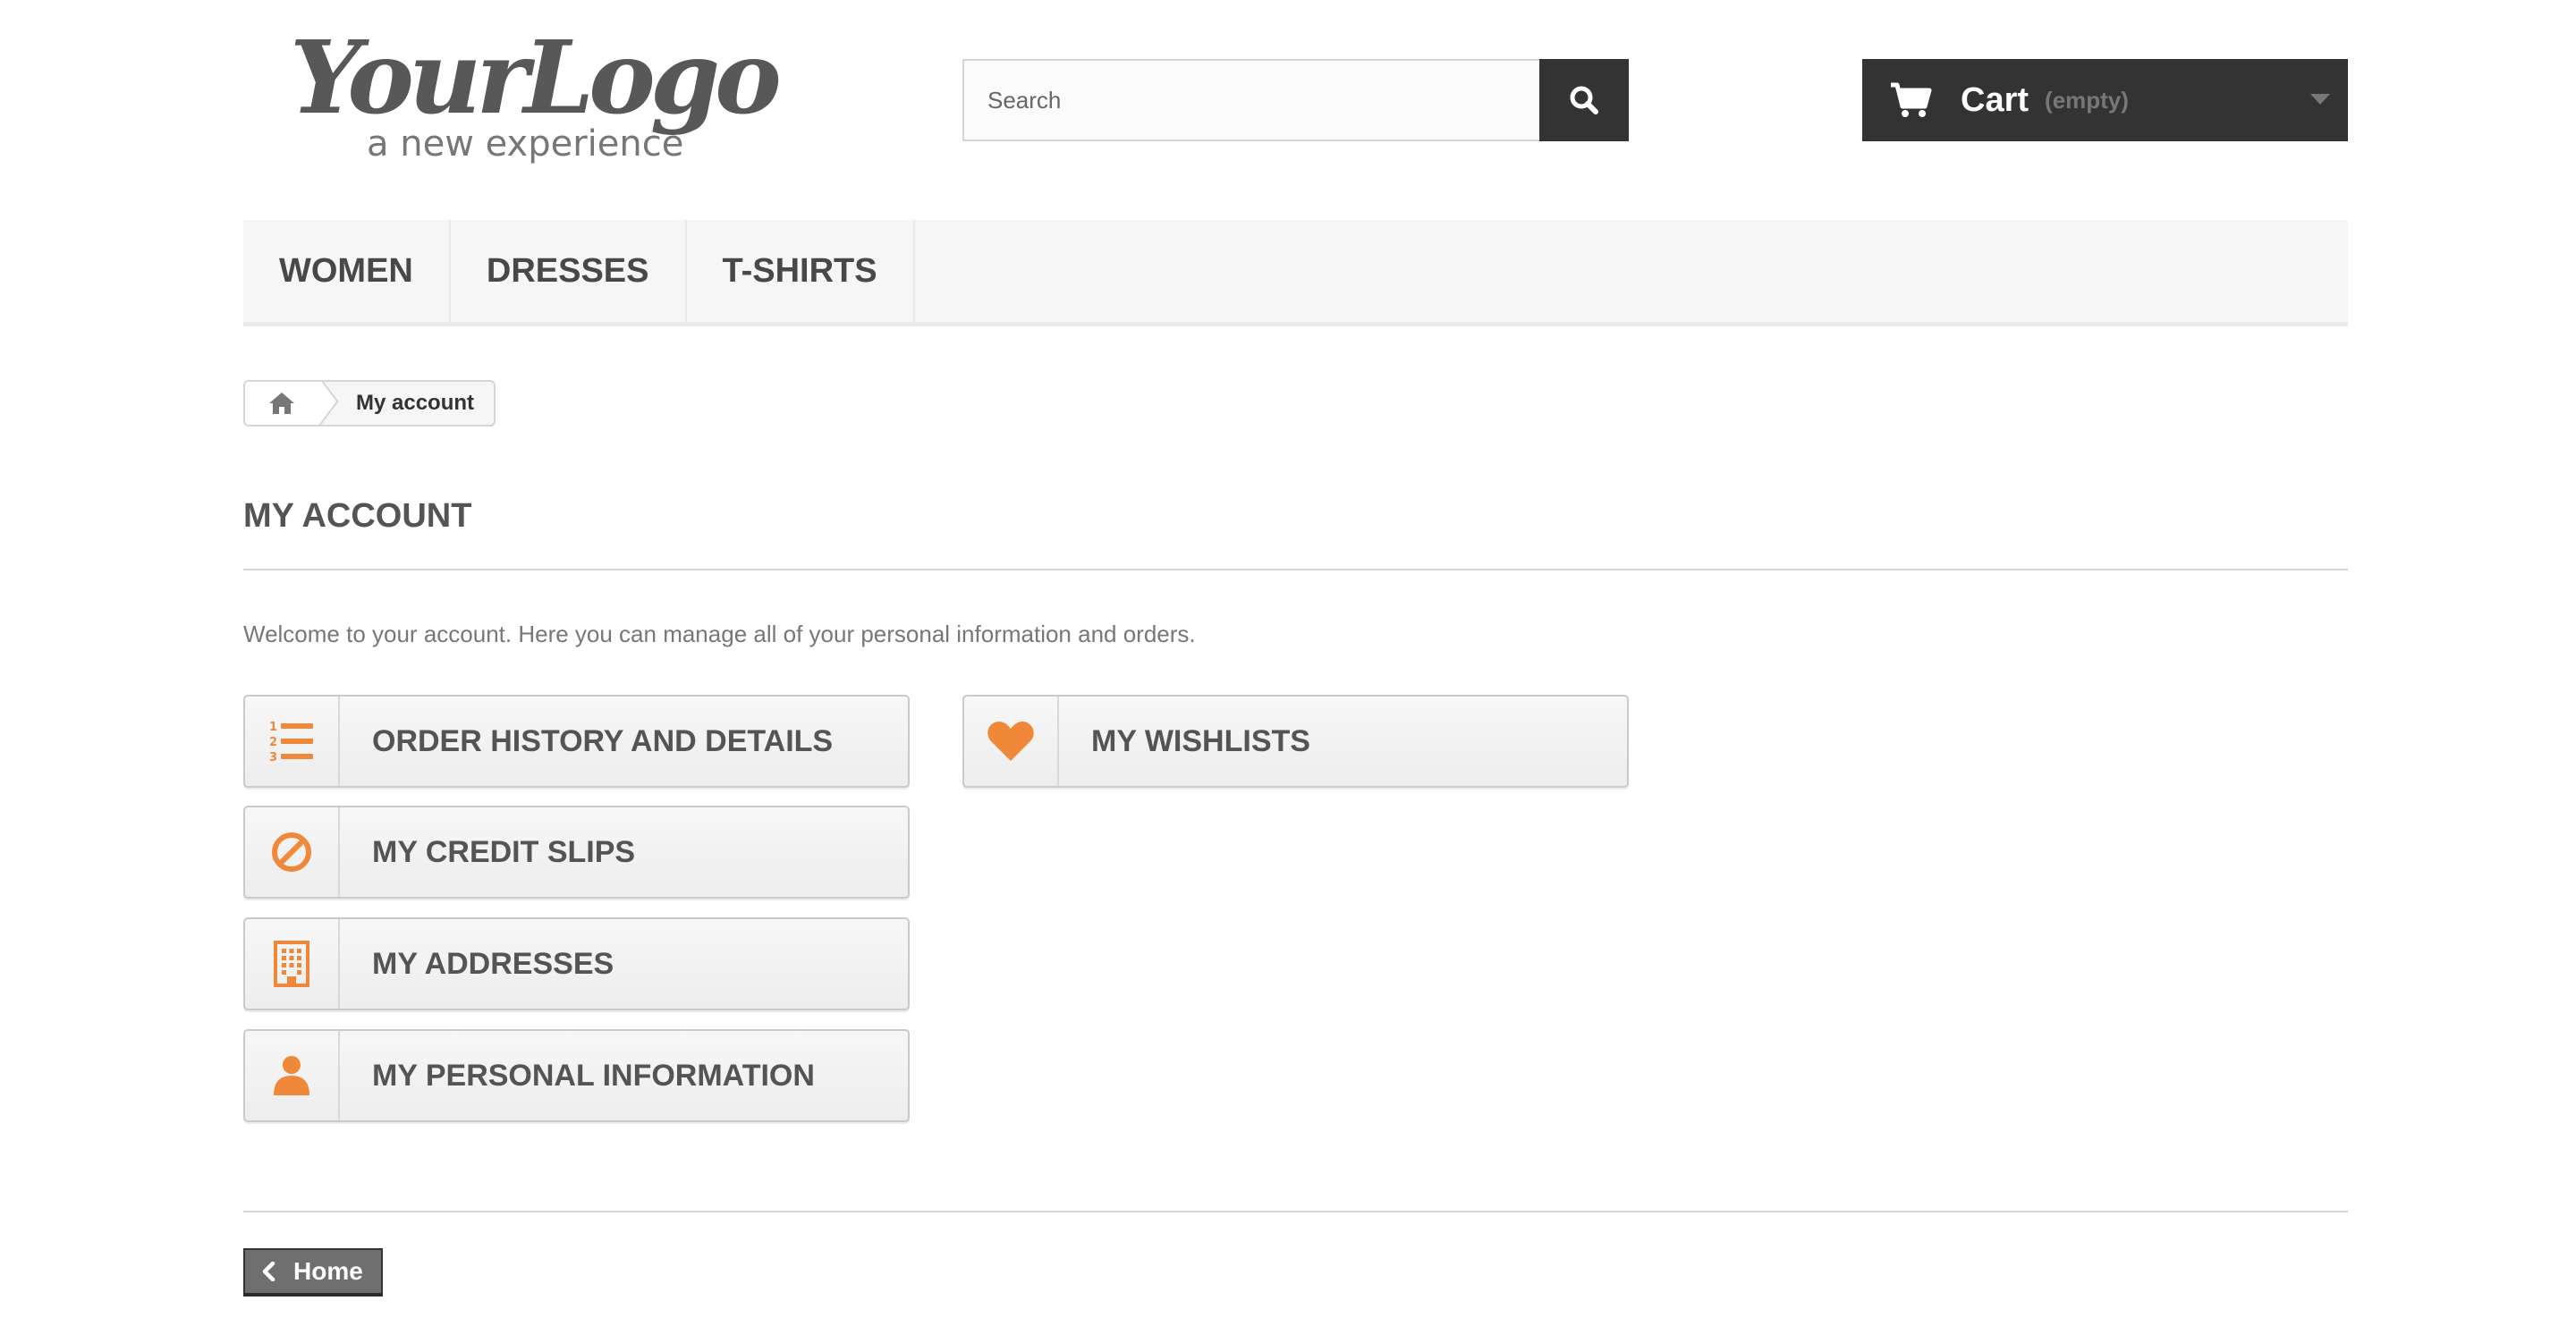 This screenshot has height=1343, width=2576. I want to click on page-title: MY ACCOUNT, so click(357, 516).